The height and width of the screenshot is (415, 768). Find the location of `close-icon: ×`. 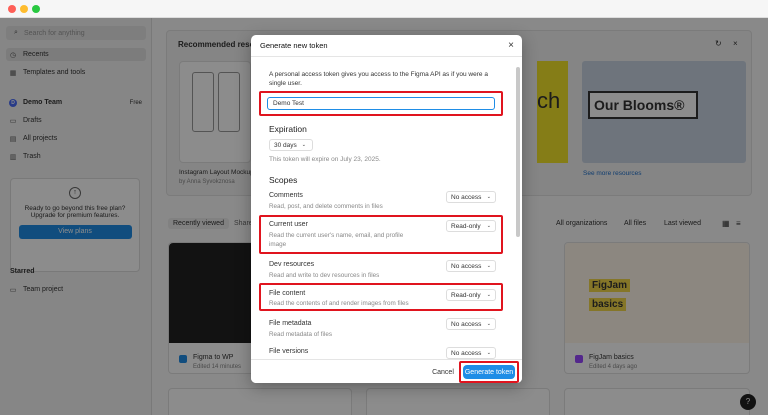

close-icon: × is located at coordinates (511, 45).